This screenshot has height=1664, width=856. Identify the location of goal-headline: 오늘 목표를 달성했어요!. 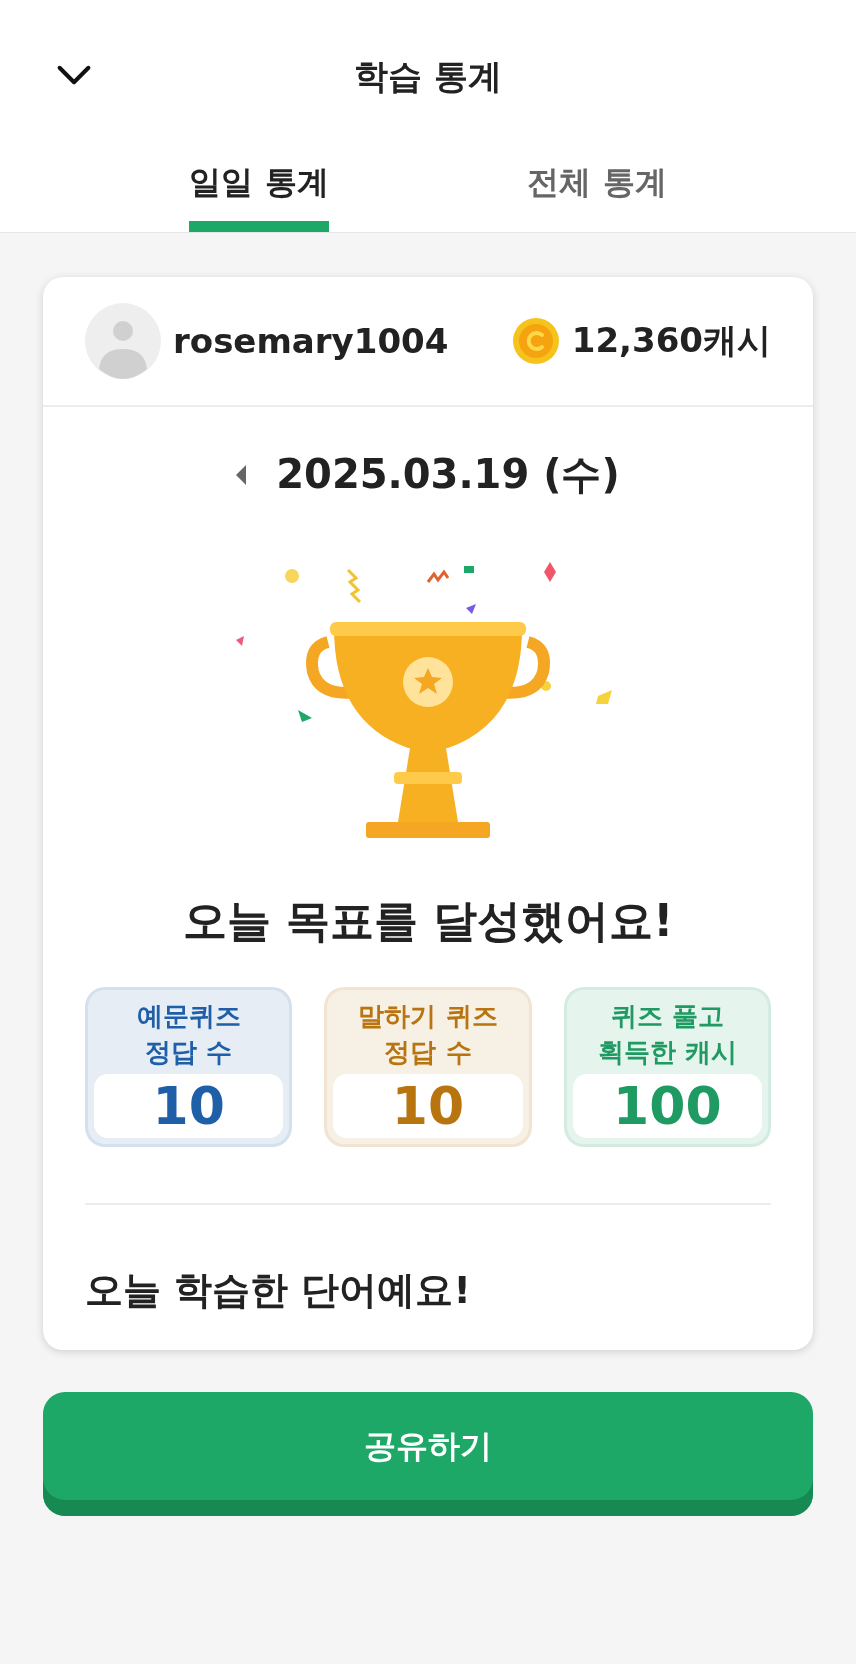
(428, 921).